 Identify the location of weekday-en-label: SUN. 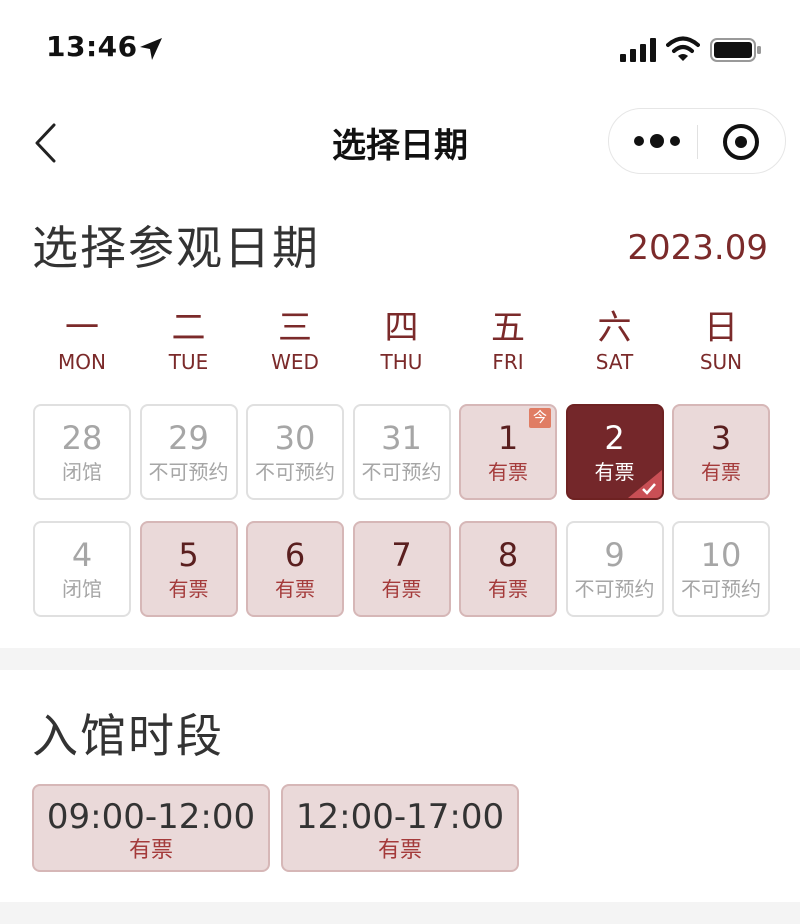
(721, 362).